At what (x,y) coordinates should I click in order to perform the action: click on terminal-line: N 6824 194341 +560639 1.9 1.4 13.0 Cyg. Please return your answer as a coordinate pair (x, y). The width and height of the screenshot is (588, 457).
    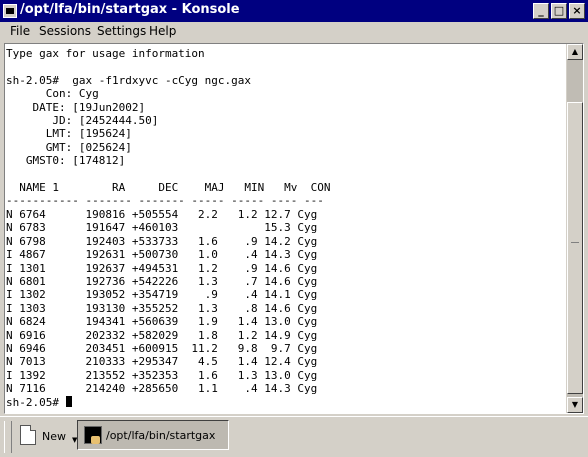
    Looking at the image, I should click on (162, 322).